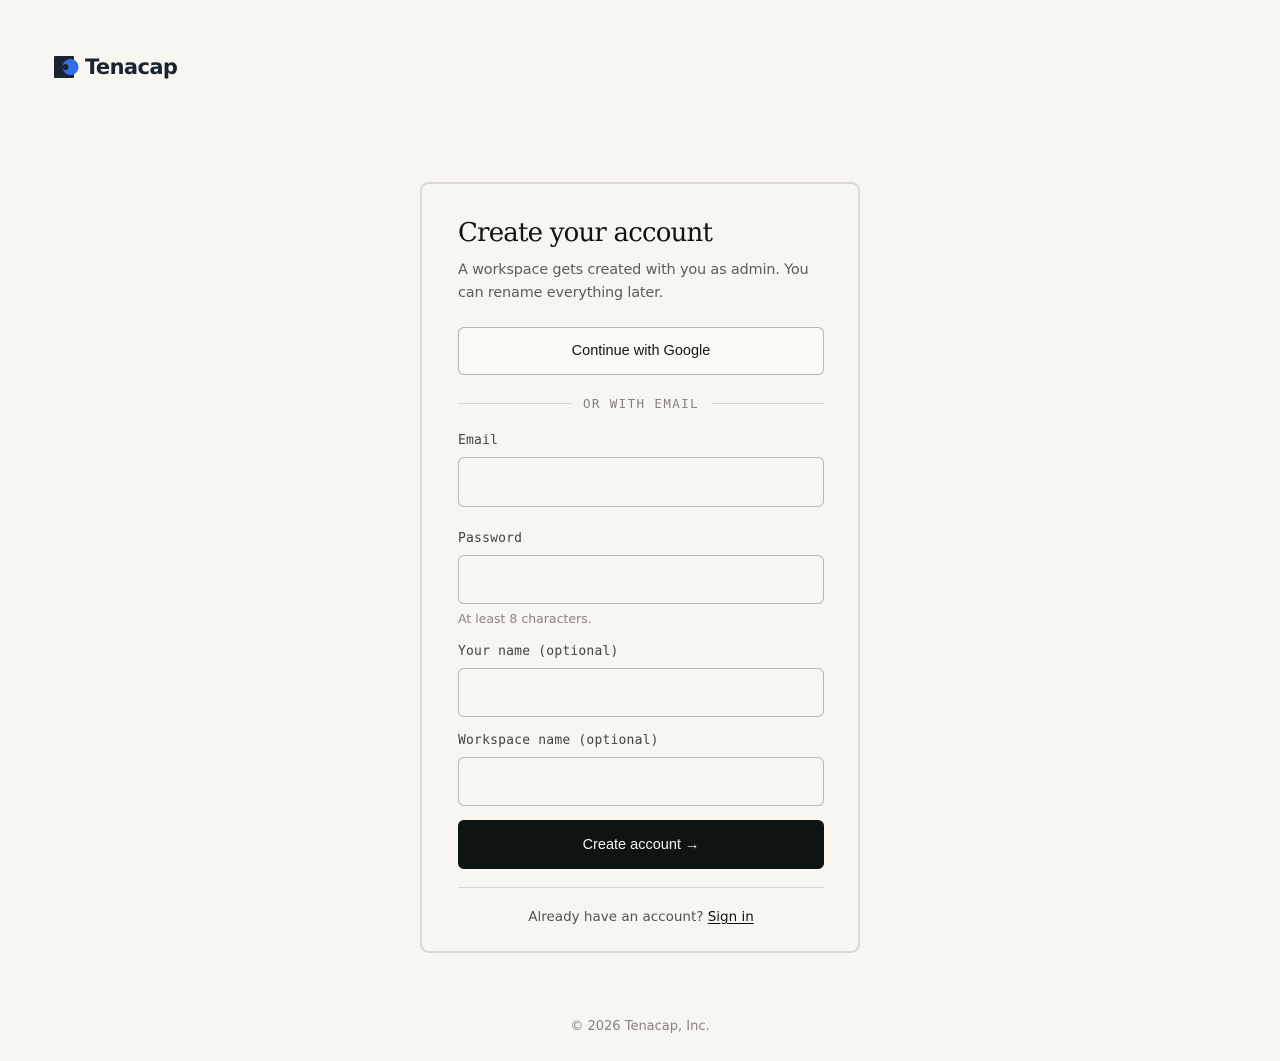  Describe the element at coordinates (631, 844) in the screenshot. I see `create-account-label: Create account` at that location.